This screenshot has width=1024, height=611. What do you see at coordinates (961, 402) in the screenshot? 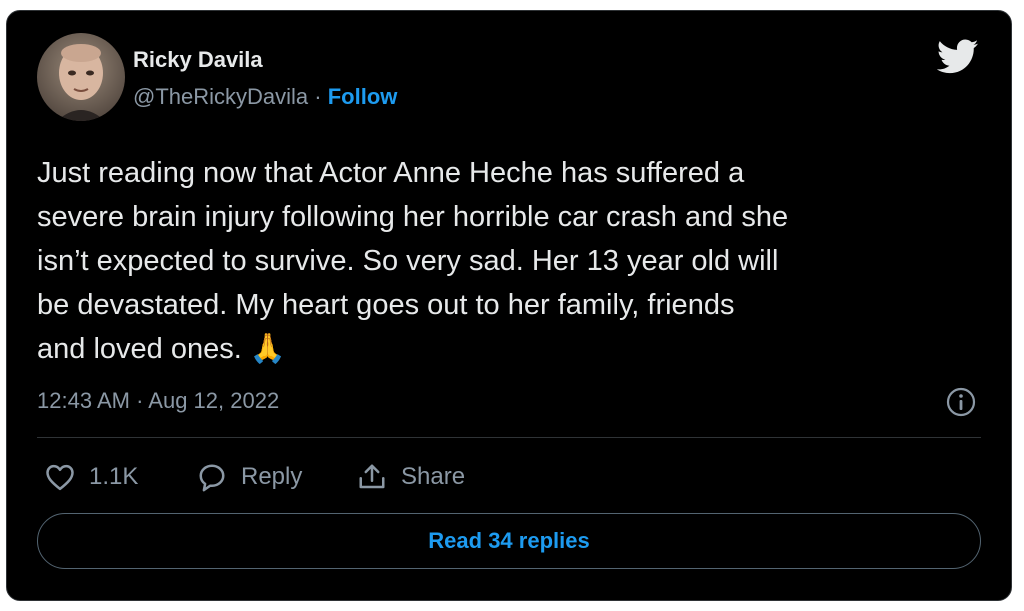
I see `info-icon` at bounding box center [961, 402].